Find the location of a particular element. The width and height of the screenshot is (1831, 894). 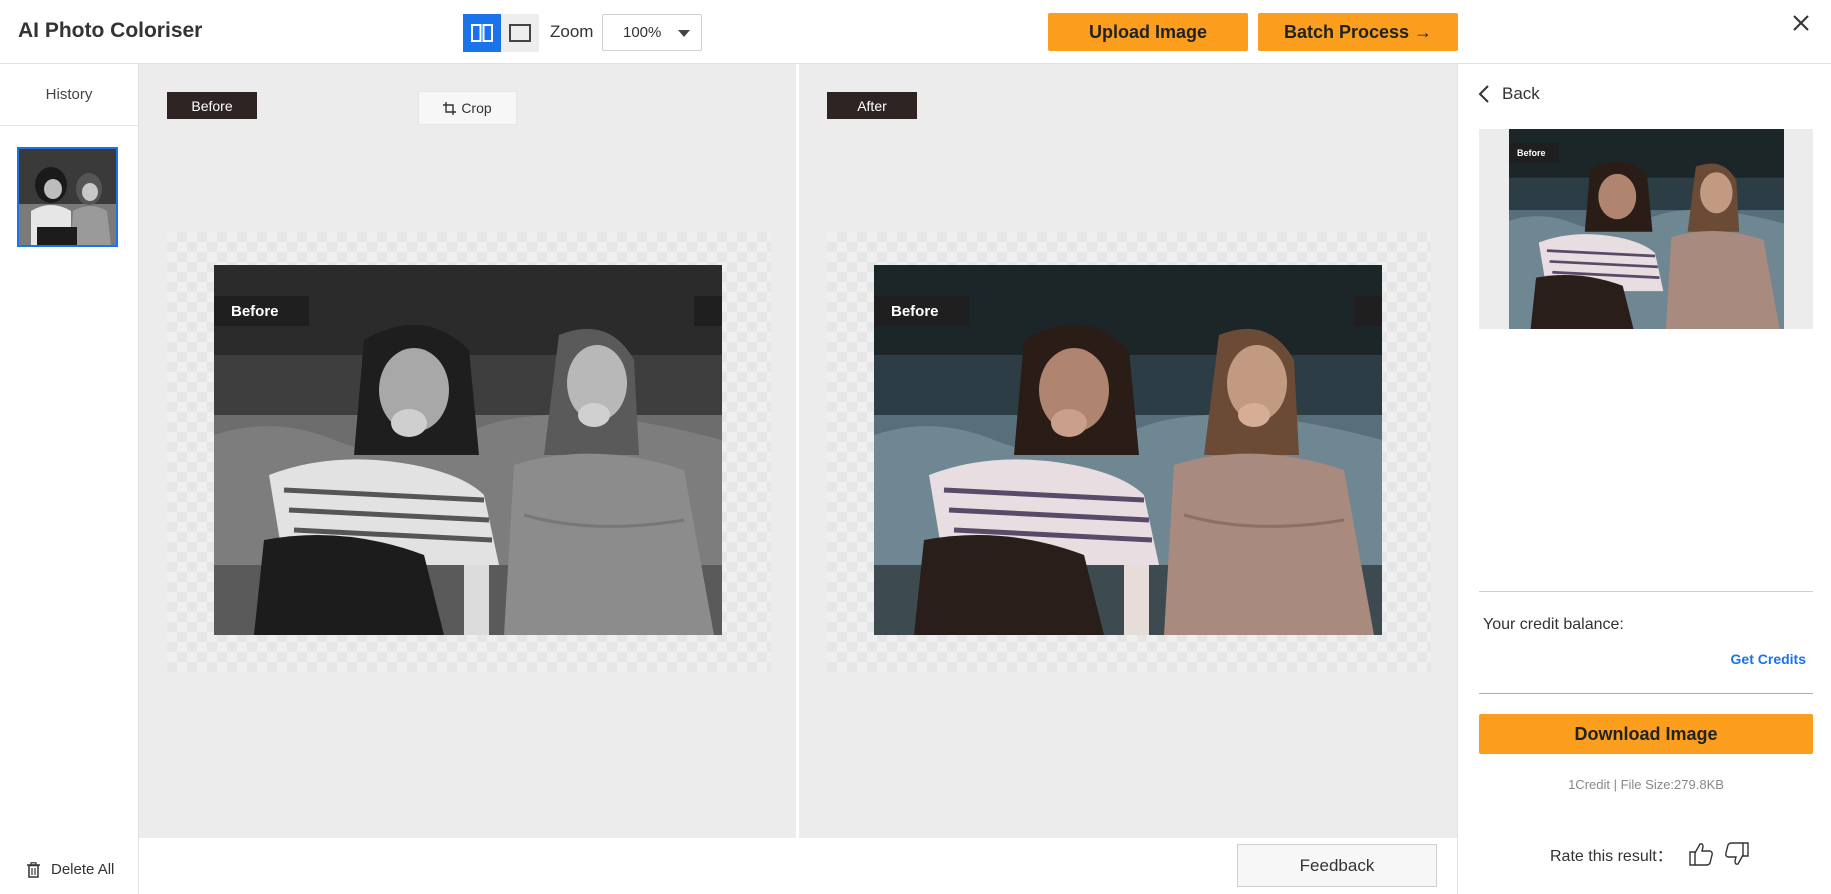

after-image-label: Before is located at coordinates (921, 311).